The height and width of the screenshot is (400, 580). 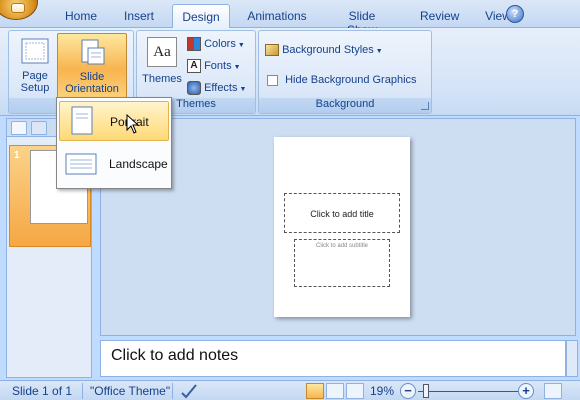 What do you see at coordinates (81, 17) in the screenshot?
I see `tab-home: Home` at bounding box center [81, 17].